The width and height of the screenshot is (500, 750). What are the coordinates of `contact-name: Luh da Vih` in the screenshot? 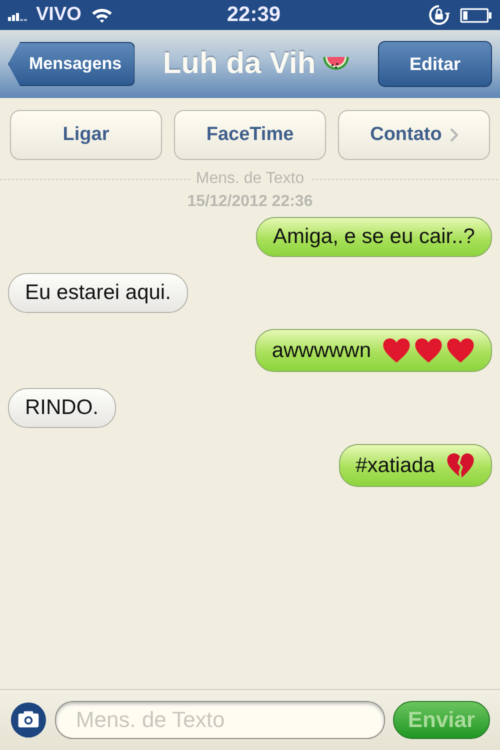 It's located at (239, 64).